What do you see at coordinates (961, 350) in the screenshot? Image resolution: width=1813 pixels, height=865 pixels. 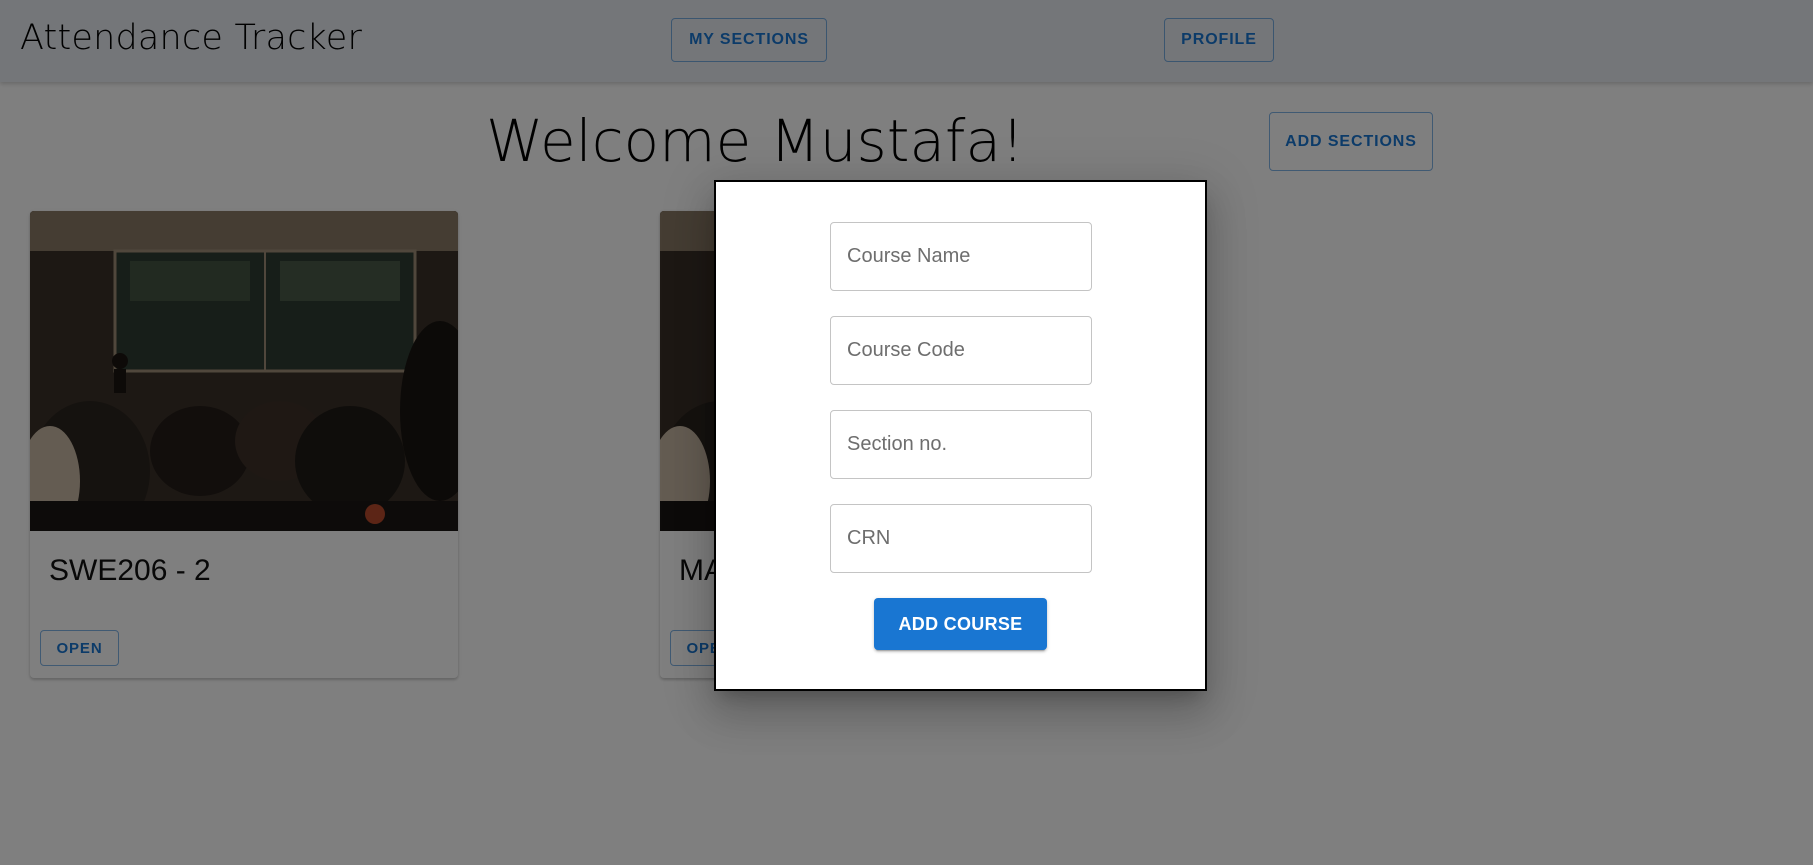 I see `course-code-input` at bounding box center [961, 350].